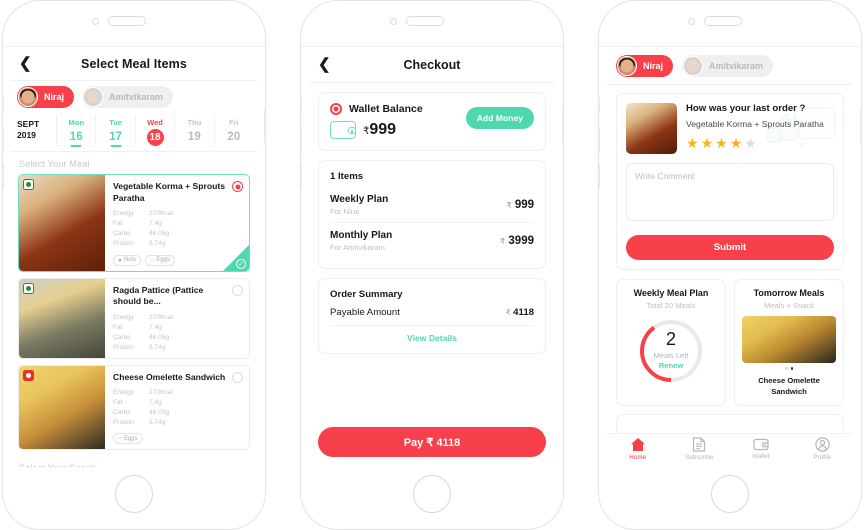 This screenshot has width=864, height=530. I want to click on volume-down-button, so click(301, 176).